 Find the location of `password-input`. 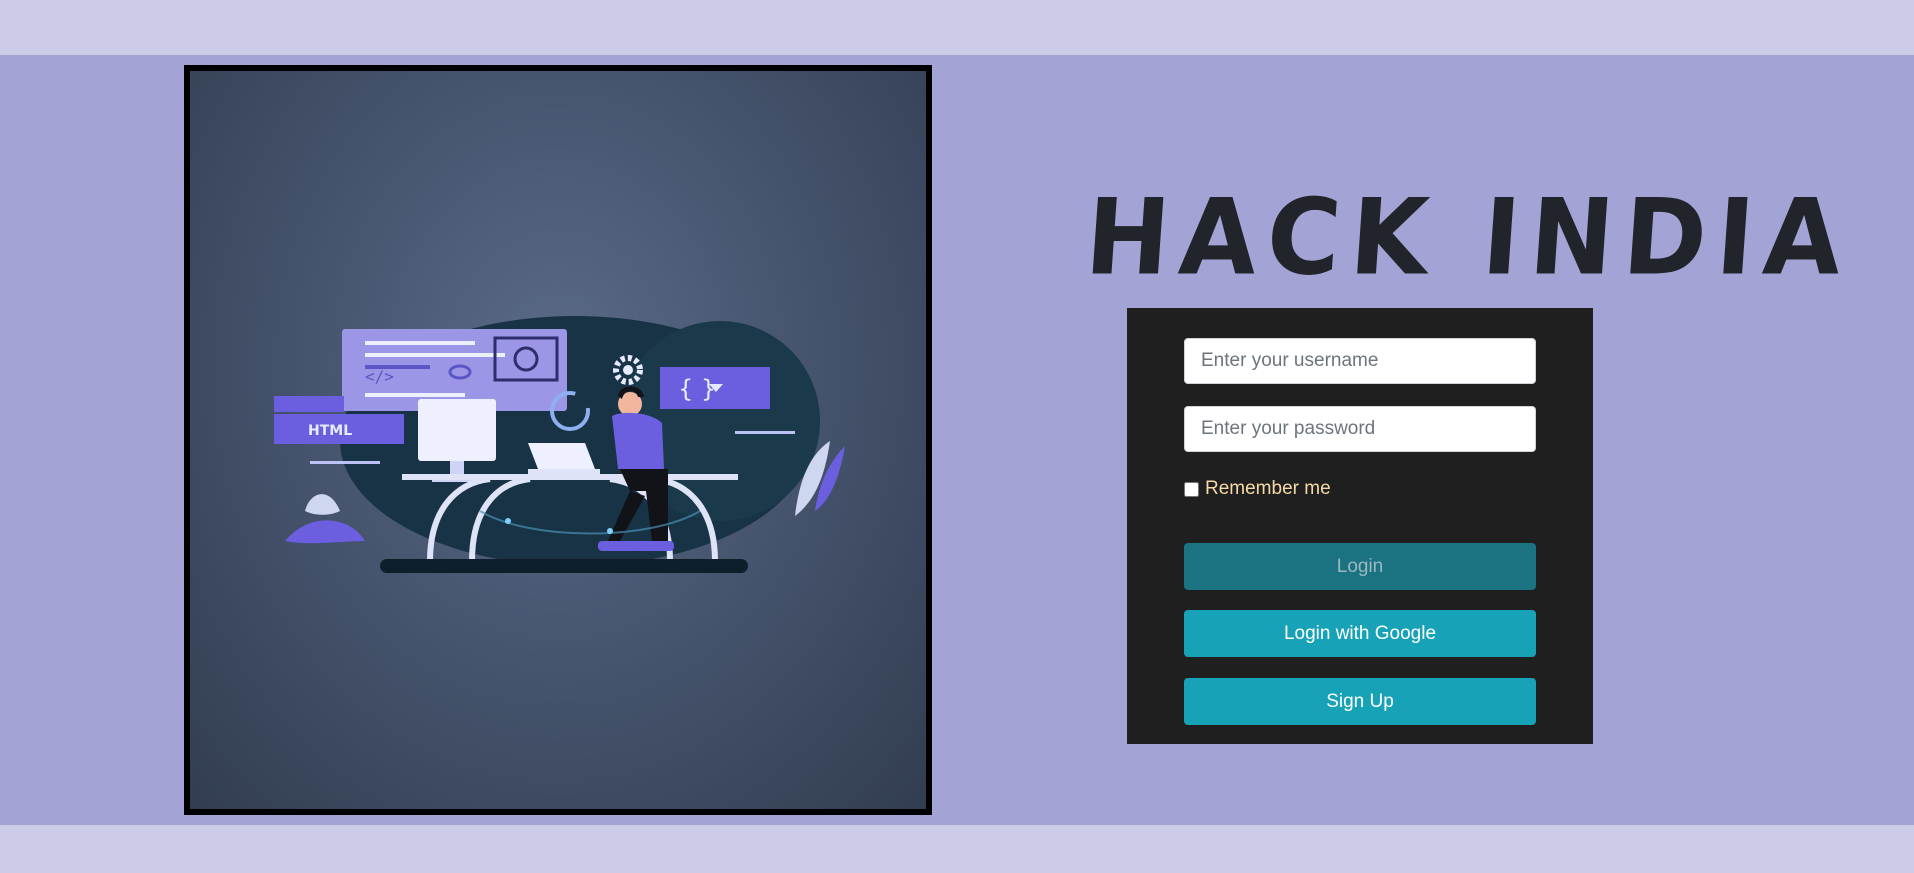

password-input is located at coordinates (1360, 429).